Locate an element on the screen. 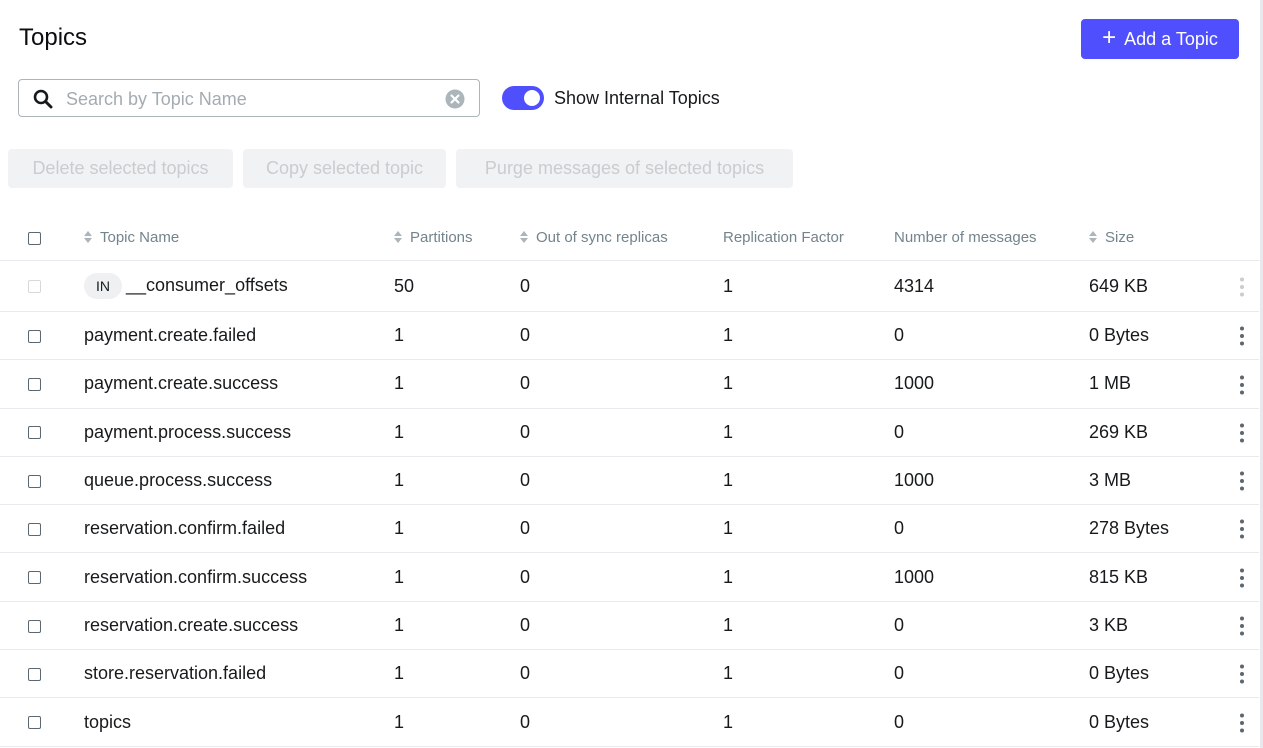  search-icon is located at coordinates (43, 99).